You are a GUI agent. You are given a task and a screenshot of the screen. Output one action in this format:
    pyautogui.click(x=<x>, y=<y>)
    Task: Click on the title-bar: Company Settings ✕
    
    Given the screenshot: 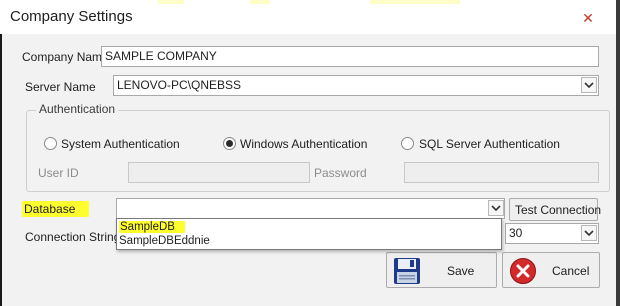 What is the action you would take?
    pyautogui.click(x=310, y=17)
    